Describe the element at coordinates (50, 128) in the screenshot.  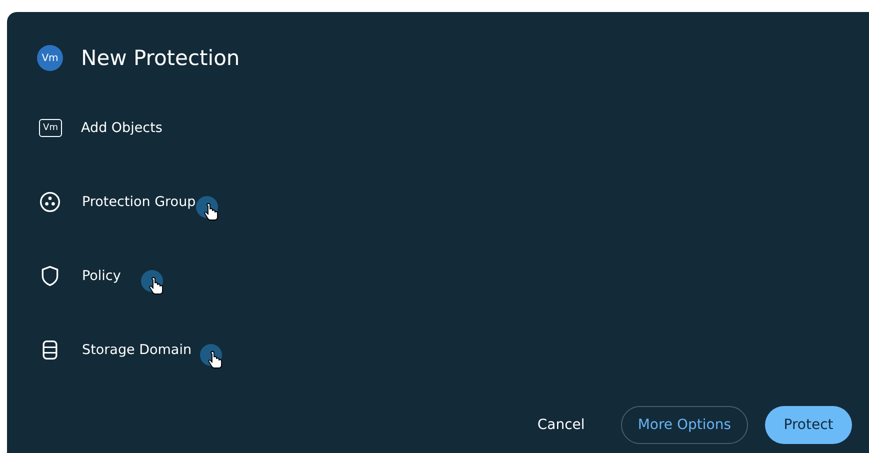
I see `vm-icon: Vm` at that location.